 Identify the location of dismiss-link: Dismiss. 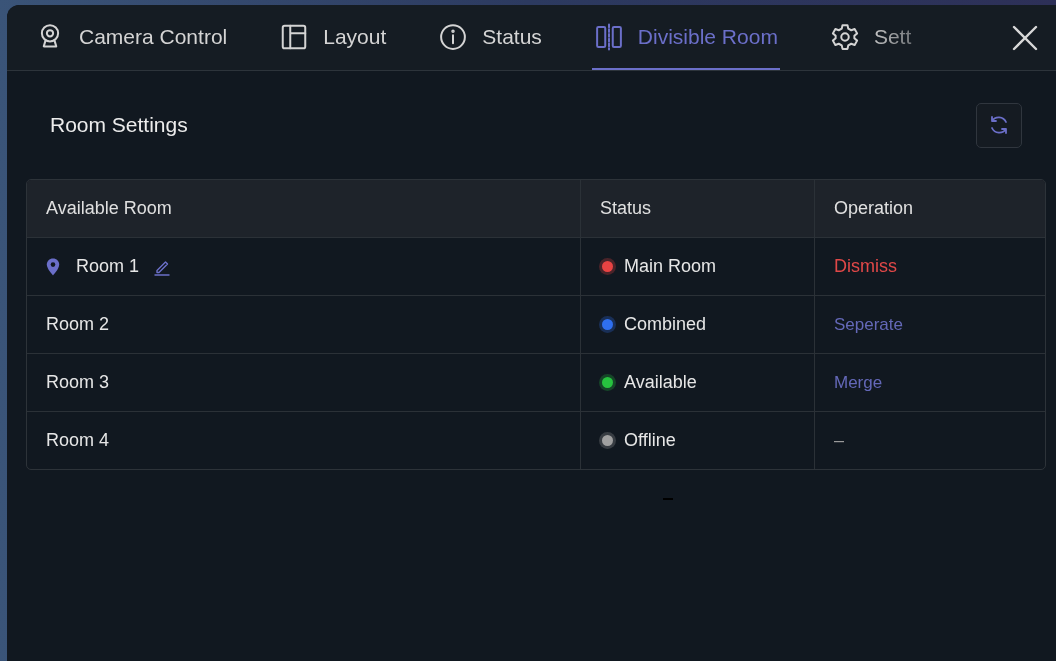
(865, 266).